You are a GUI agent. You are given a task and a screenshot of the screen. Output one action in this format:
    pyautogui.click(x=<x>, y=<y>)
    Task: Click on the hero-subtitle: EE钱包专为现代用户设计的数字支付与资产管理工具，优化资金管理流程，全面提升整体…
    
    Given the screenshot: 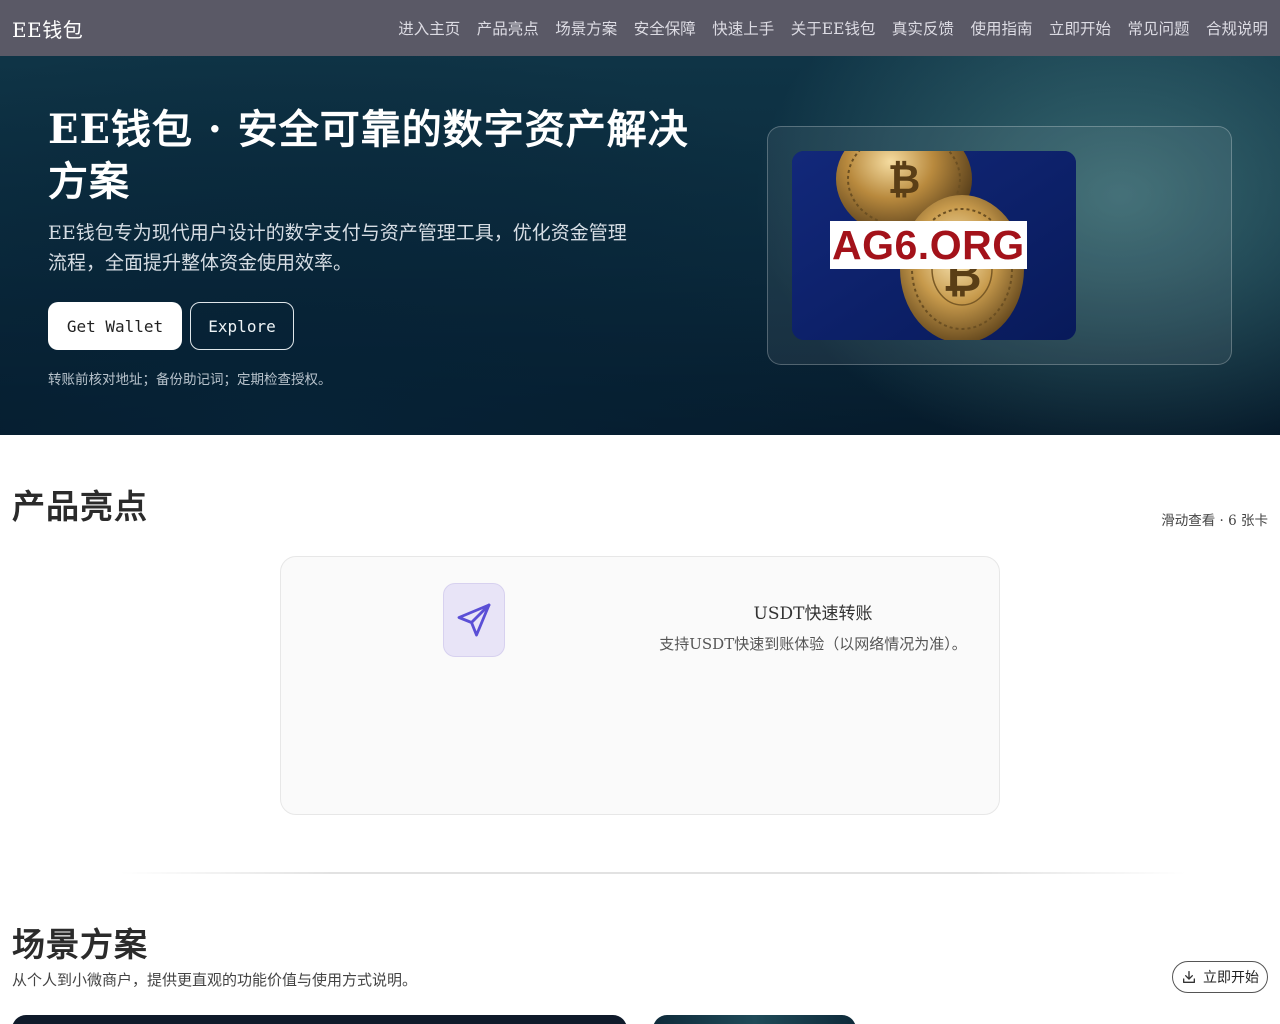 What is the action you would take?
    pyautogui.click(x=337, y=248)
    